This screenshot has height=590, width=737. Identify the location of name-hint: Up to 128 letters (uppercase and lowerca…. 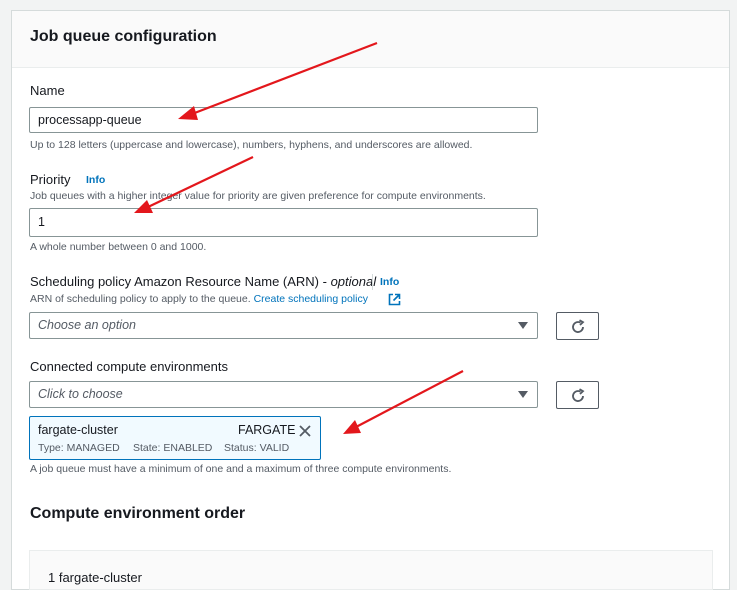
(251, 145).